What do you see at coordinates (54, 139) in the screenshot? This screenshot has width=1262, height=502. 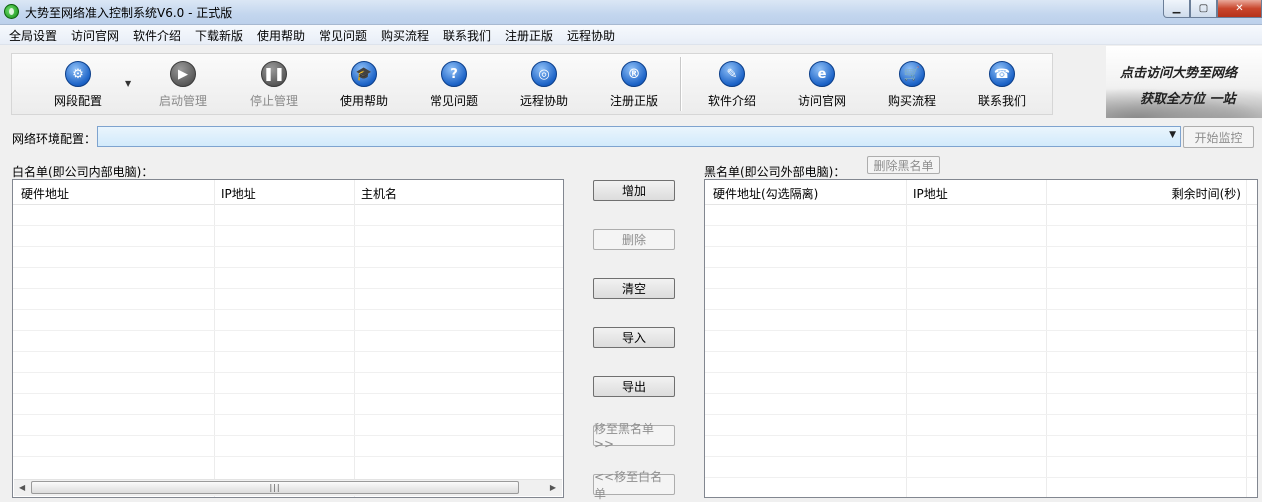 I see `network-config-label: 网络环境配置：` at bounding box center [54, 139].